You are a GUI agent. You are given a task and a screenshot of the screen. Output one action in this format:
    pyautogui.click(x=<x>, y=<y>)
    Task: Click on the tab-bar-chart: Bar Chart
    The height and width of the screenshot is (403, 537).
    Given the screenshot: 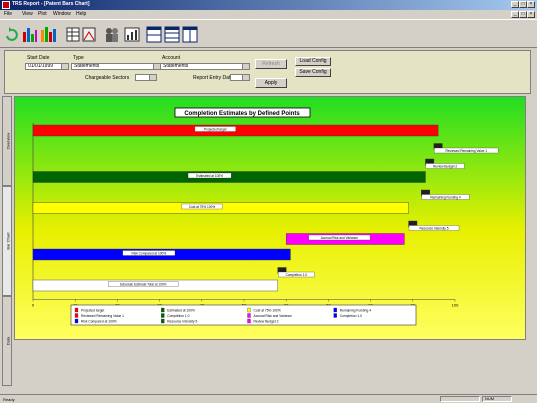 What is the action you would take?
    pyautogui.click(x=7, y=241)
    